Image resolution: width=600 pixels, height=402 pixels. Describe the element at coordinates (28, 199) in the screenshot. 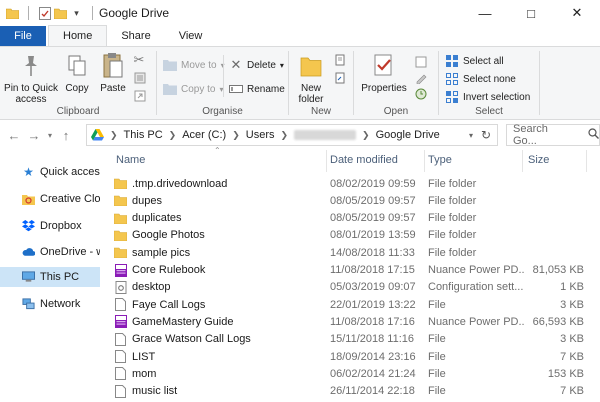

I see `creative-cloud-icon` at that location.